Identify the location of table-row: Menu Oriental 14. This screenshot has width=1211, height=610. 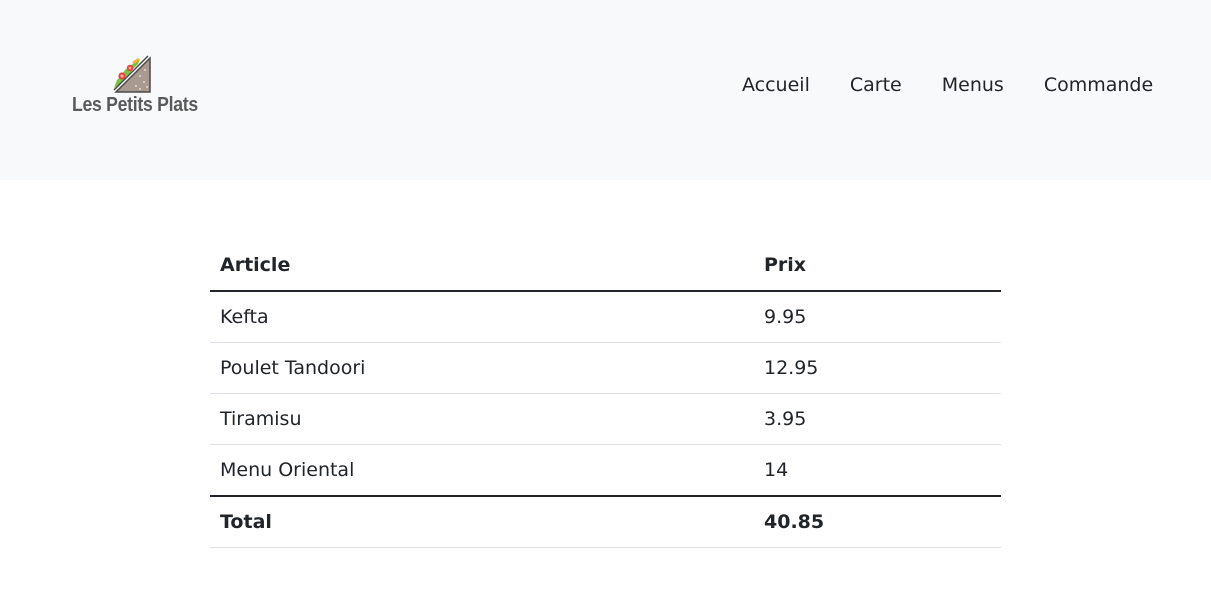
(605, 470).